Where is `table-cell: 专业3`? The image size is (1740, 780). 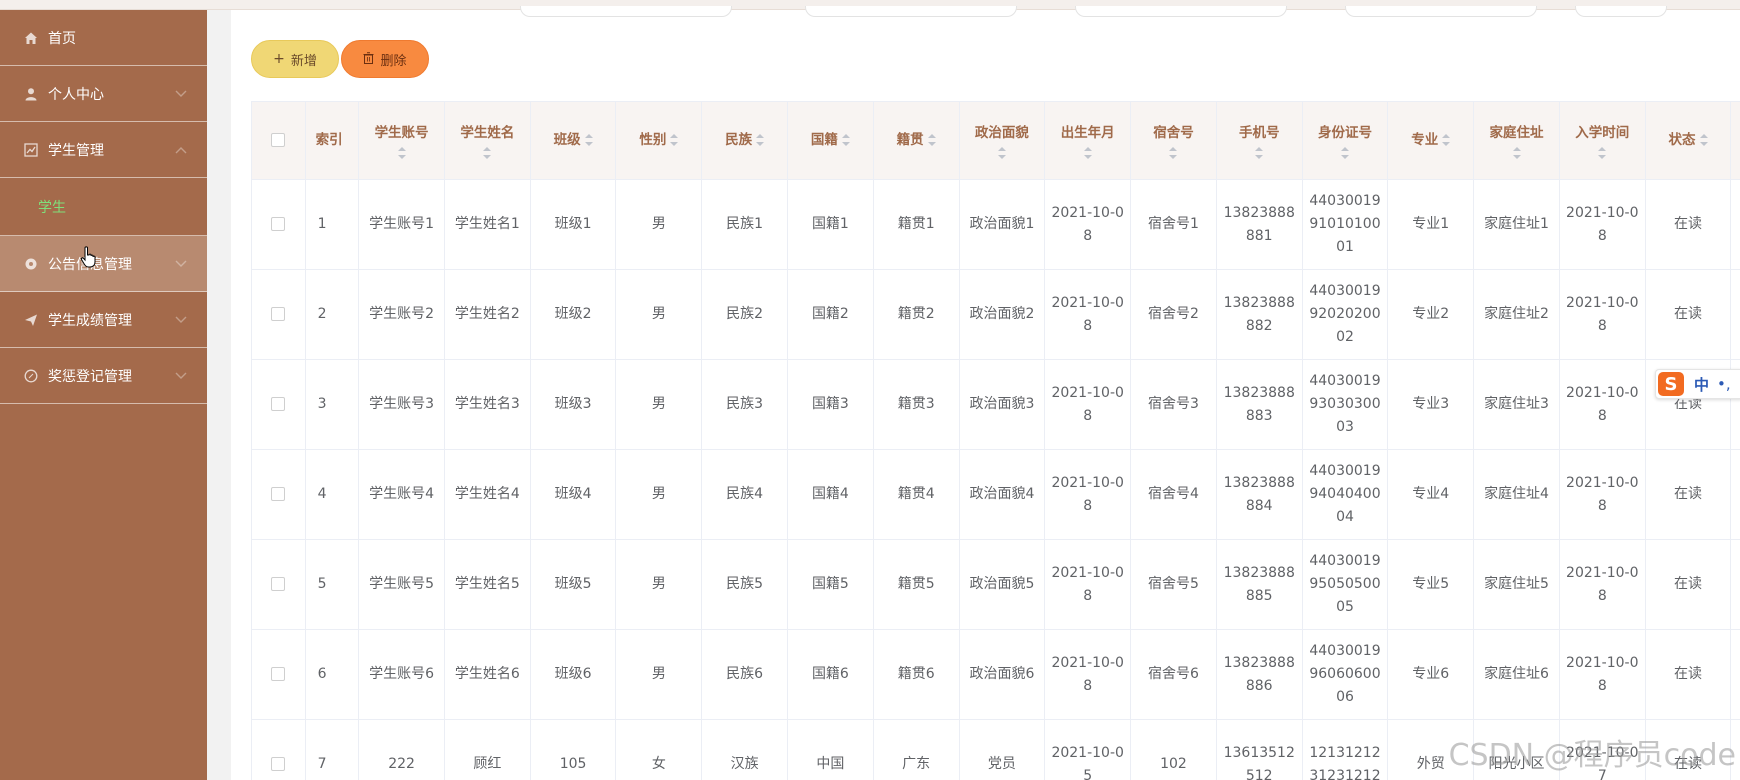
table-cell: 专业3 is located at coordinates (1431, 404).